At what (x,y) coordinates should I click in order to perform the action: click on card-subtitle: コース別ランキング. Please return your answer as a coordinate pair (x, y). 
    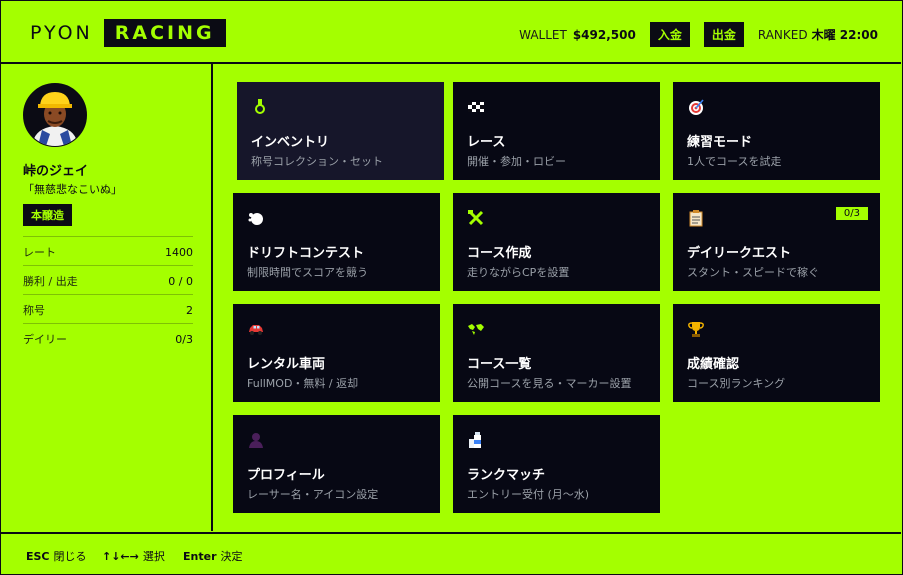
    Looking at the image, I should click on (736, 383).